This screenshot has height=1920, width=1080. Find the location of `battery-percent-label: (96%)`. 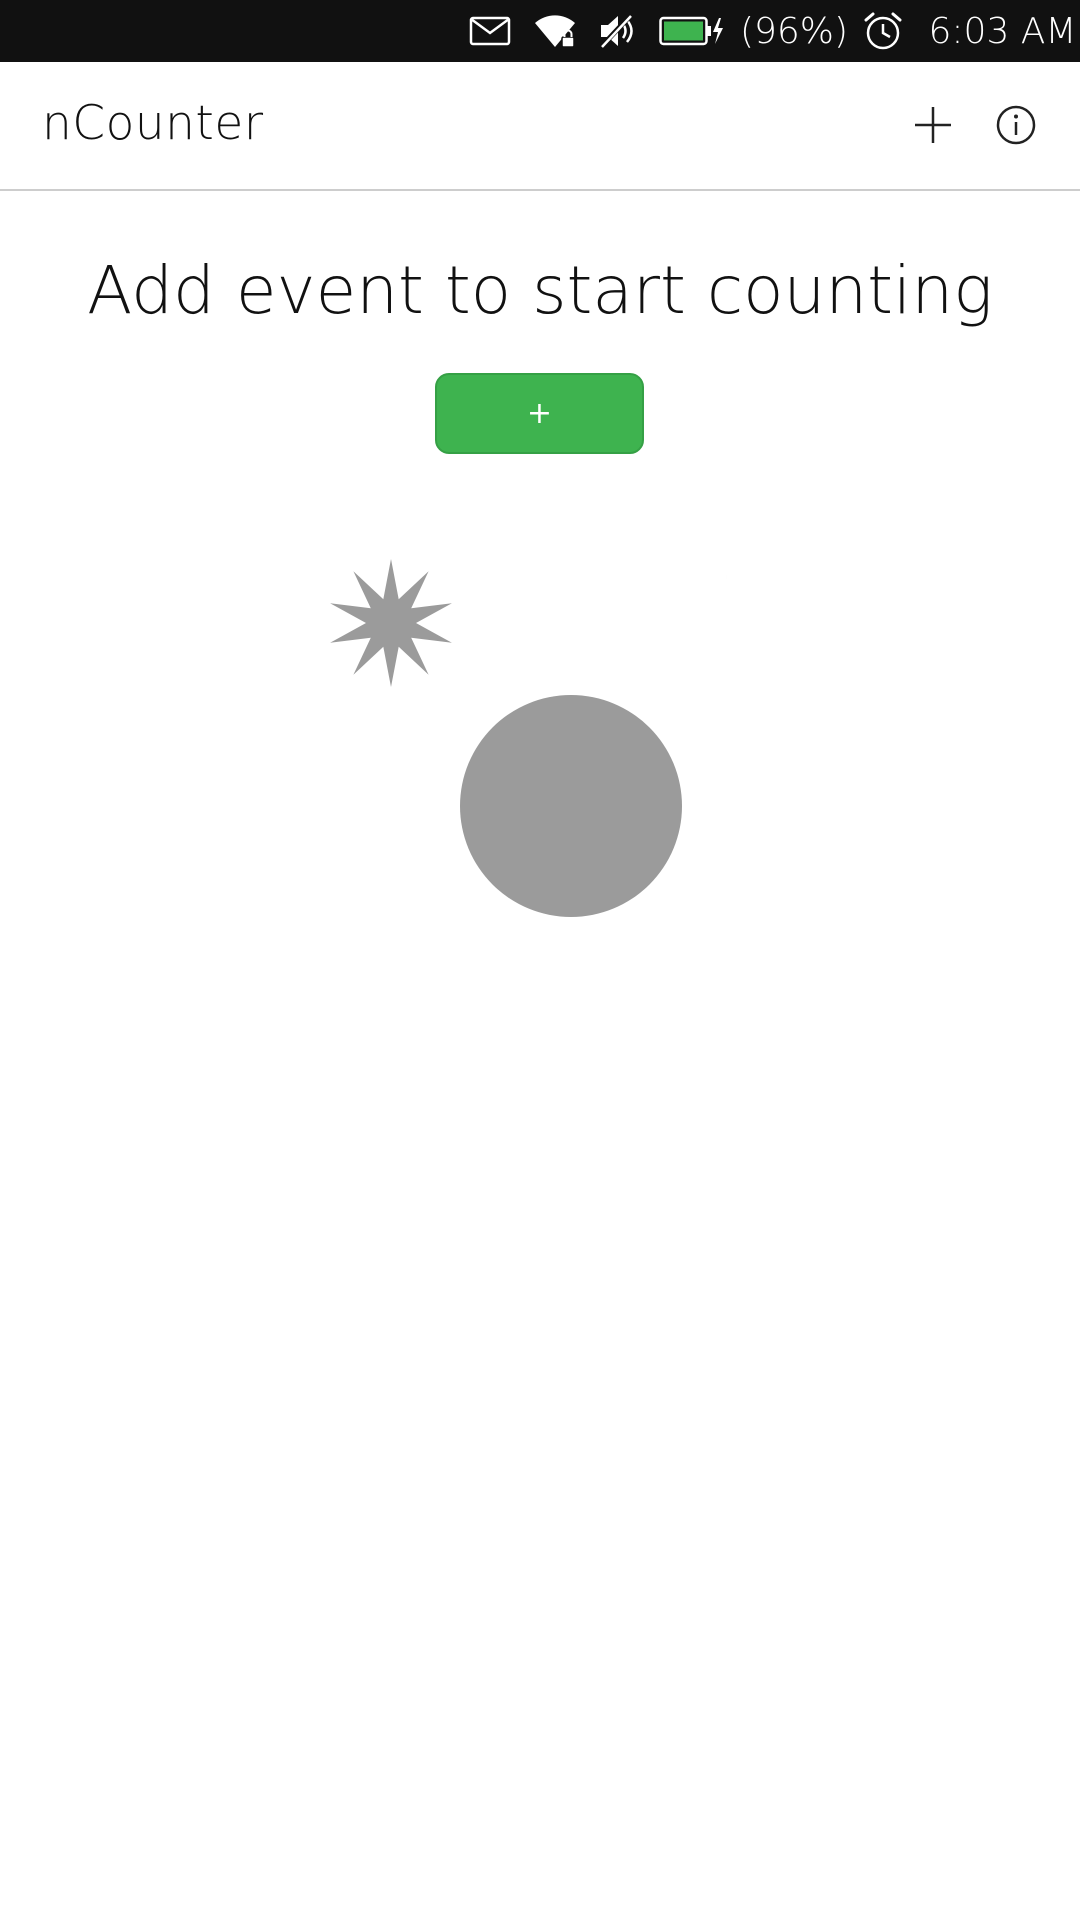

battery-percent-label: (96%) is located at coordinates (794, 31).